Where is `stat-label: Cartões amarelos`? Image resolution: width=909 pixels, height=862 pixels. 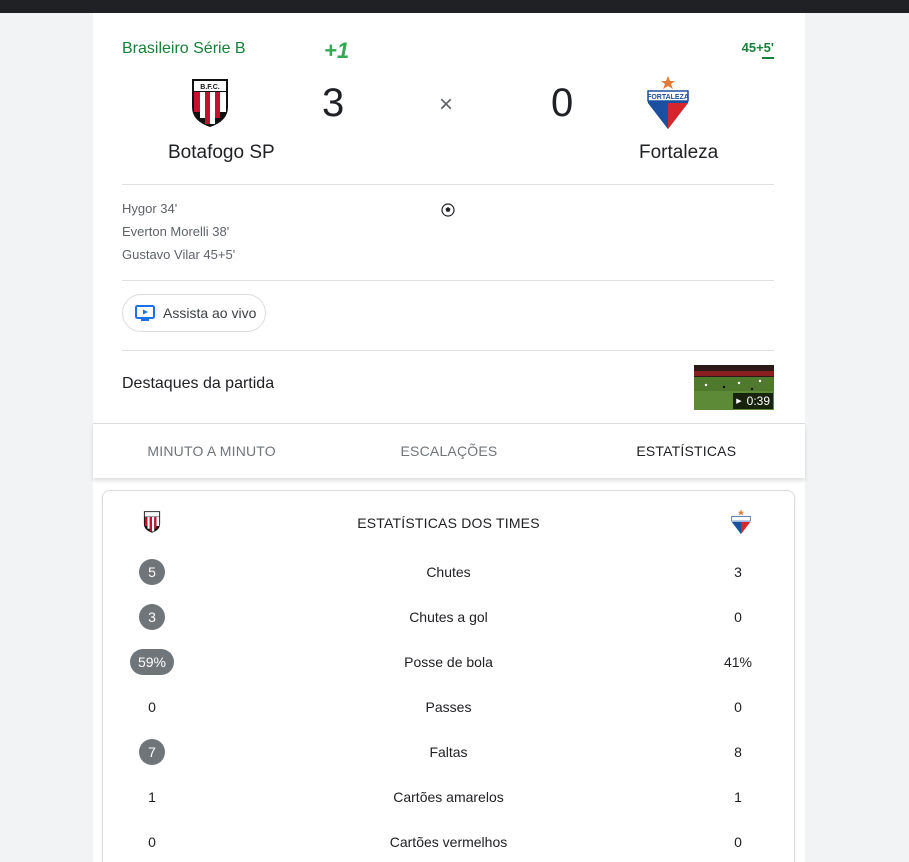
stat-label: Cartões amarelos is located at coordinates (448, 797).